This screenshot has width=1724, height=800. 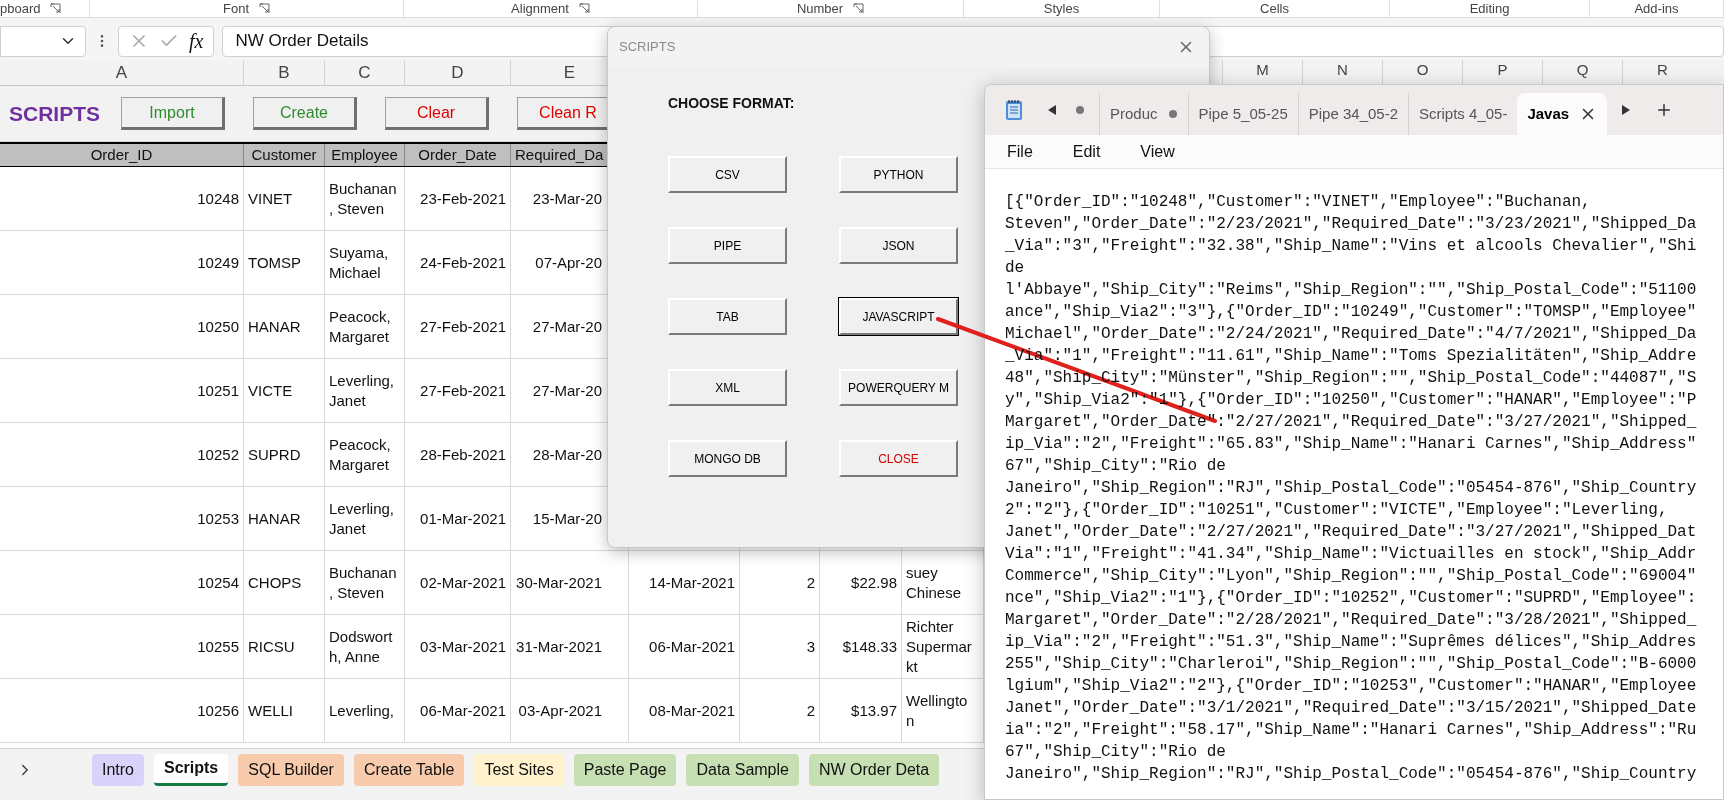 What do you see at coordinates (284, 390) in the screenshot?
I see `table-cell: VICTE` at bounding box center [284, 390].